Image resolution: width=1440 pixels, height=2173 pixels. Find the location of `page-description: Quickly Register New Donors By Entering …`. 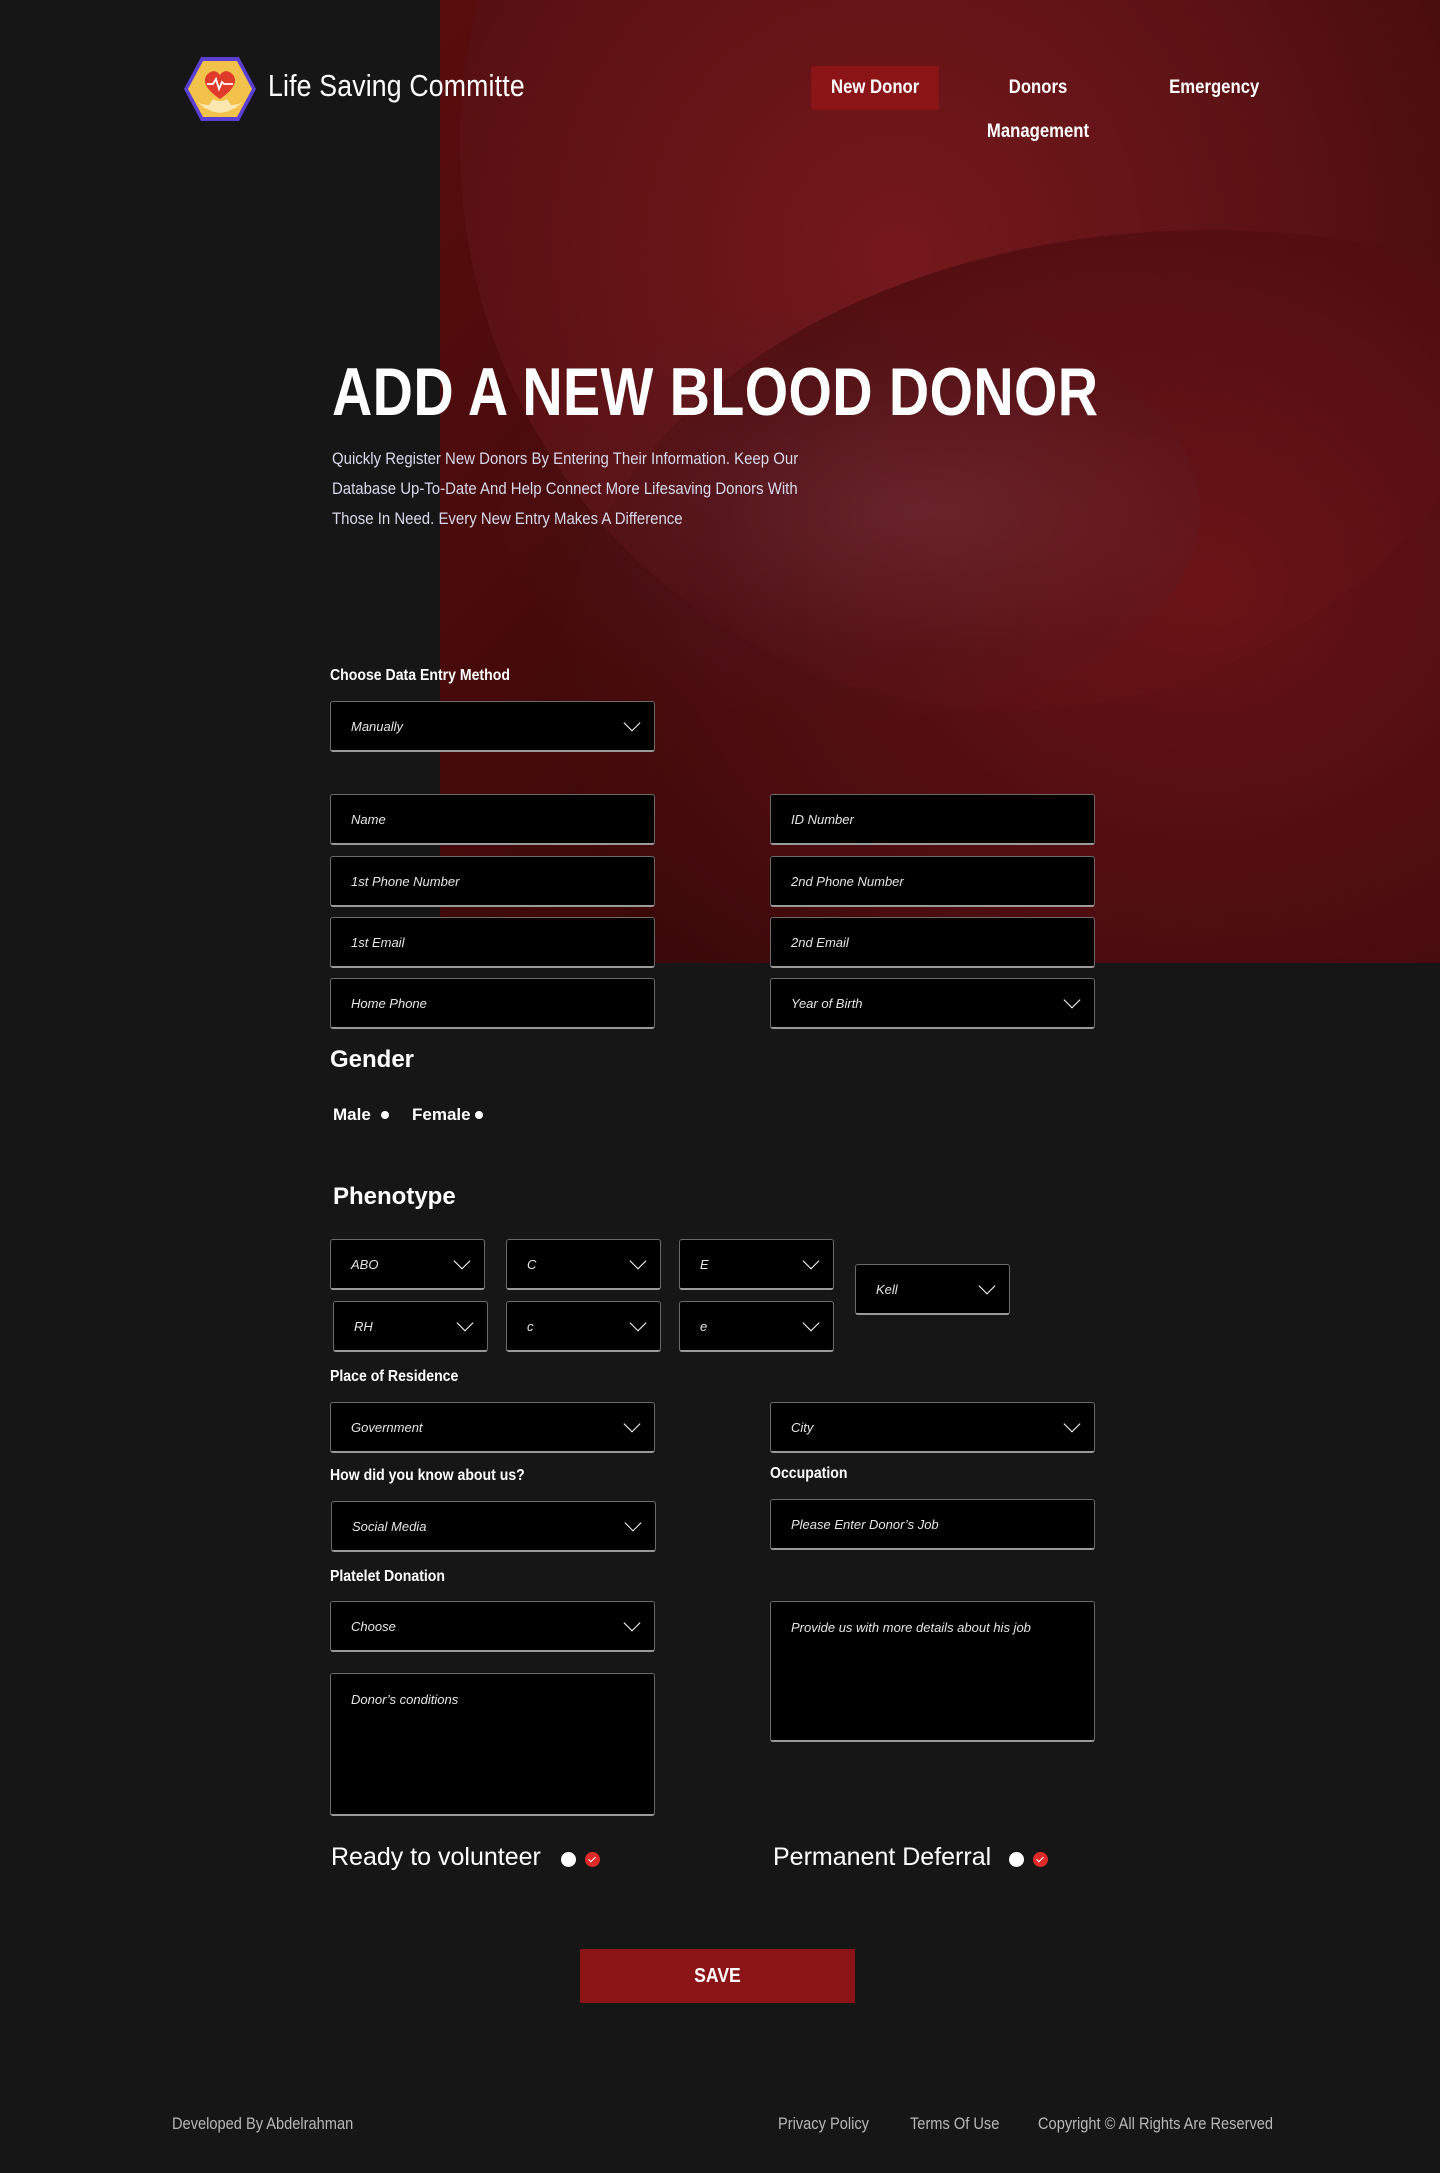

page-description: Quickly Register New Donors By Entering … is located at coordinates (565, 488).